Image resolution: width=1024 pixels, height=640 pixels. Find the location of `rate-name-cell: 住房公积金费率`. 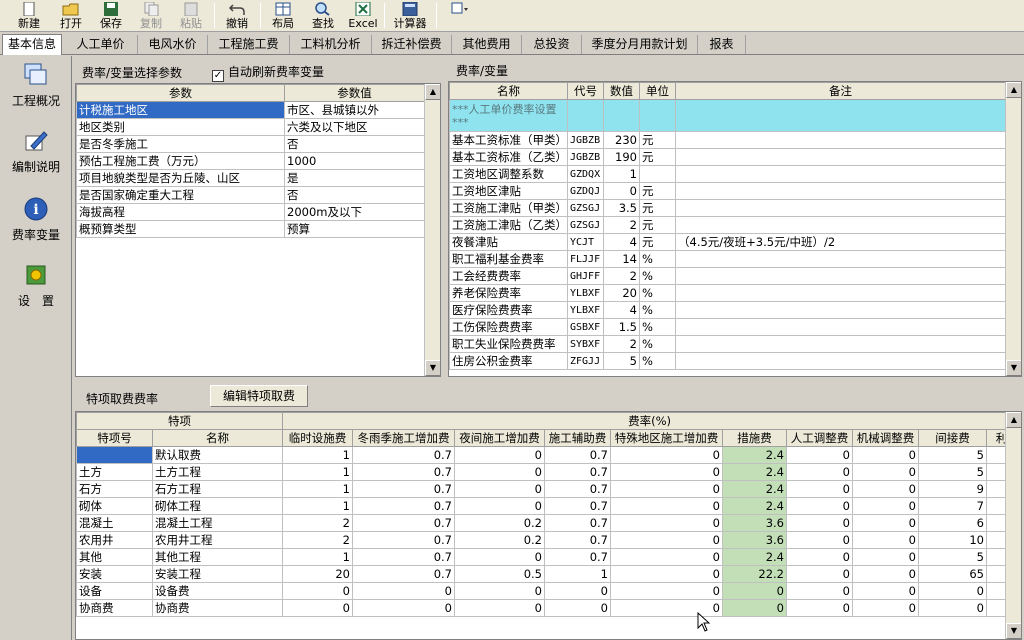

rate-name-cell: 住房公积金费率 is located at coordinates (508, 361).